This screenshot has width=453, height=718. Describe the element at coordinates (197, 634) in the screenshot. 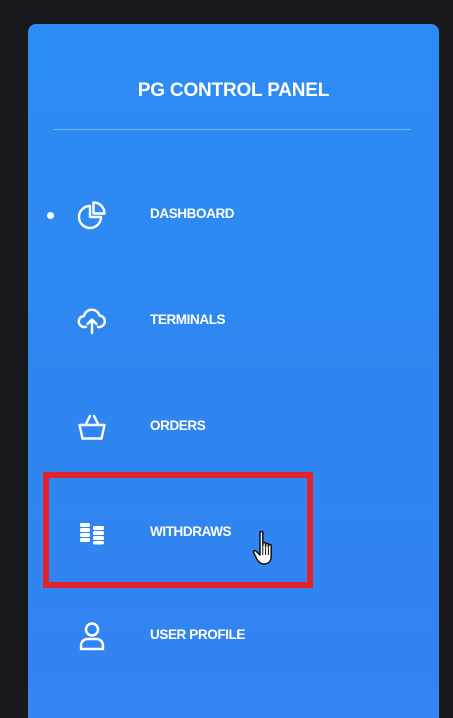

I see `sidebar-item-label: USER PROFILE` at that location.